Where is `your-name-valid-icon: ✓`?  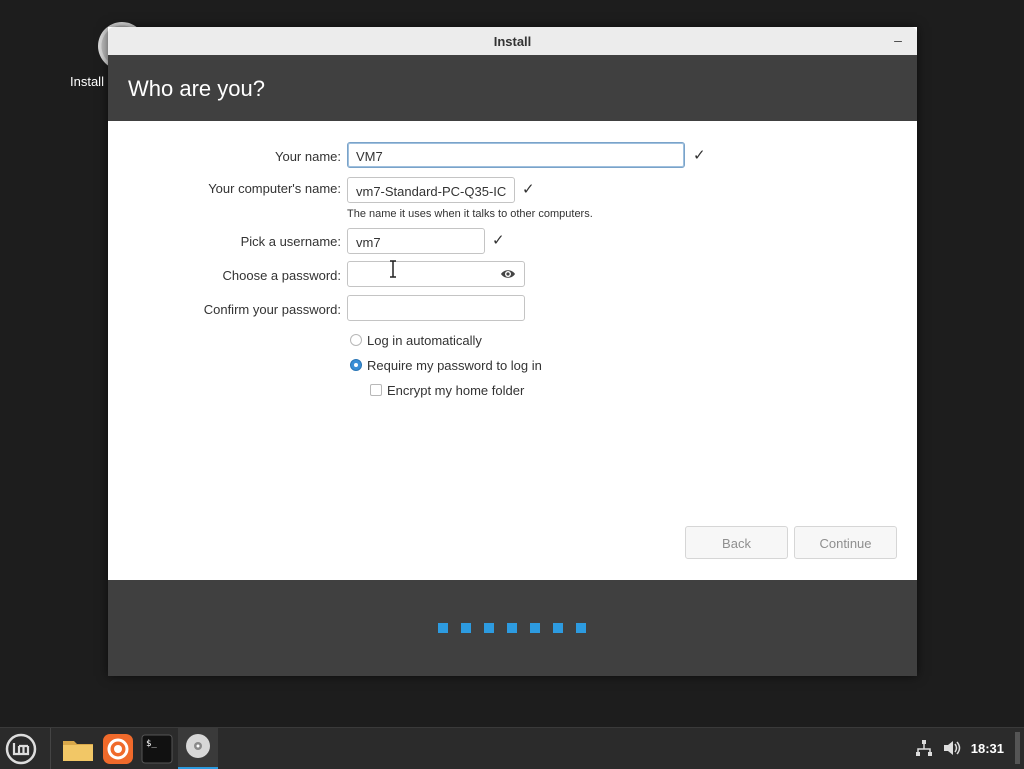
your-name-valid-icon: ✓ is located at coordinates (699, 155).